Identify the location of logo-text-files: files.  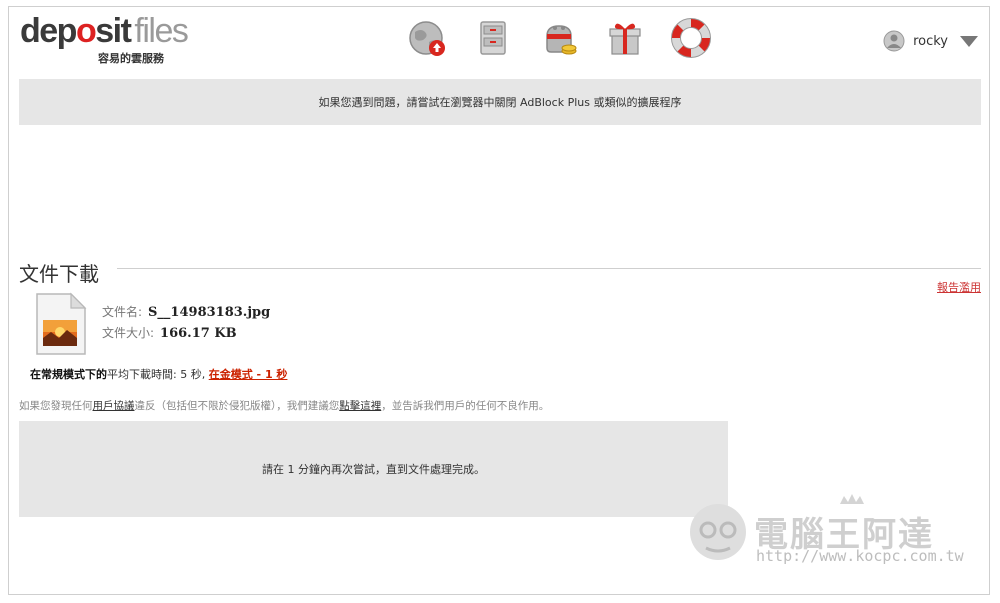
(161, 31).